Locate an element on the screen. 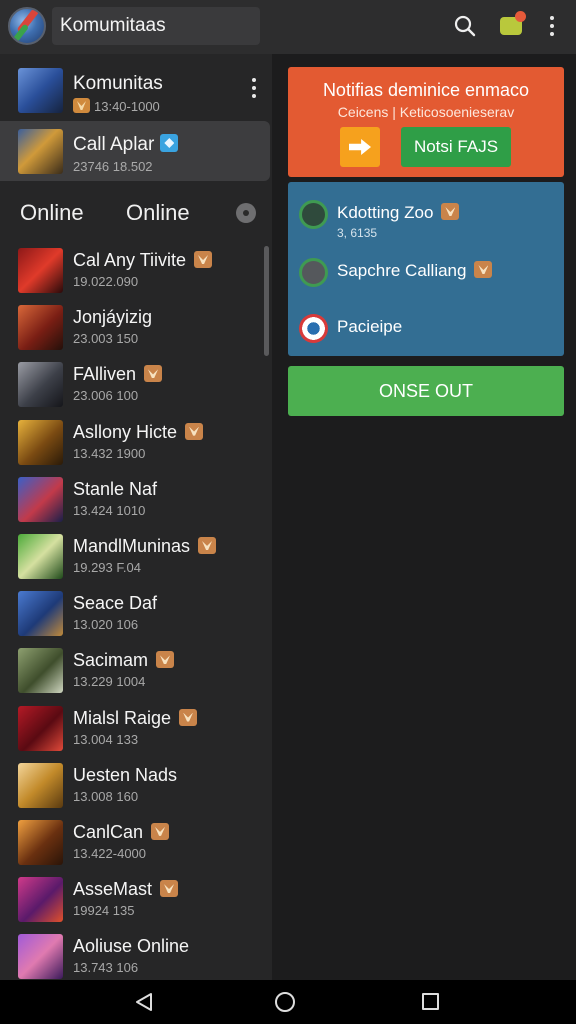  friend-meta: 13.008 160 is located at coordinates (106, 796).